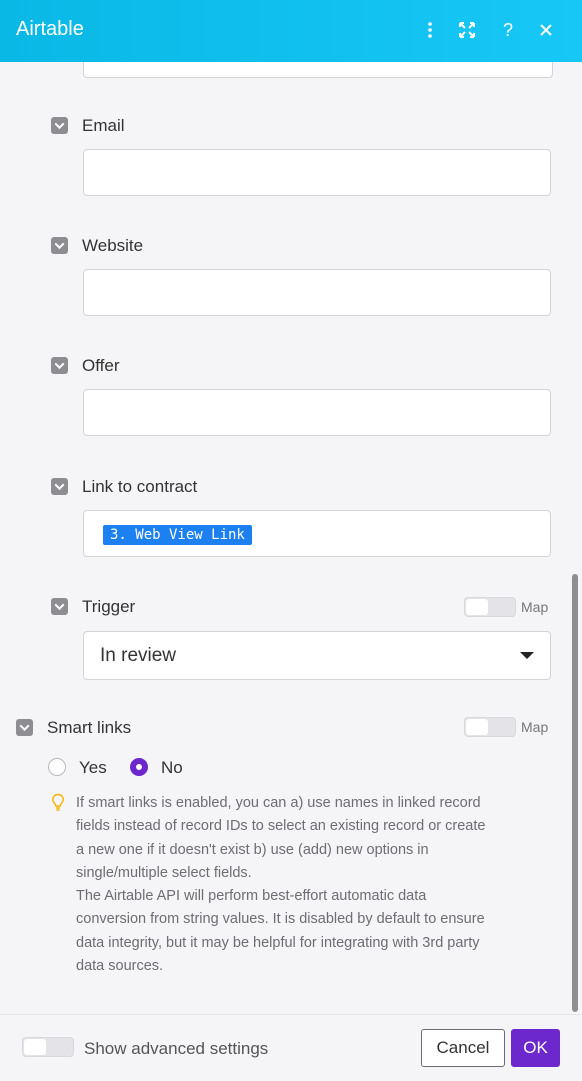 Image resolution: width=582 pixels, height=1081 pixels. What do you see at coordinates (291, 1047) in the screenshot?
I see `modal-footer: Show advanced settings Cancel OK` at bounding box center [291, 1047].